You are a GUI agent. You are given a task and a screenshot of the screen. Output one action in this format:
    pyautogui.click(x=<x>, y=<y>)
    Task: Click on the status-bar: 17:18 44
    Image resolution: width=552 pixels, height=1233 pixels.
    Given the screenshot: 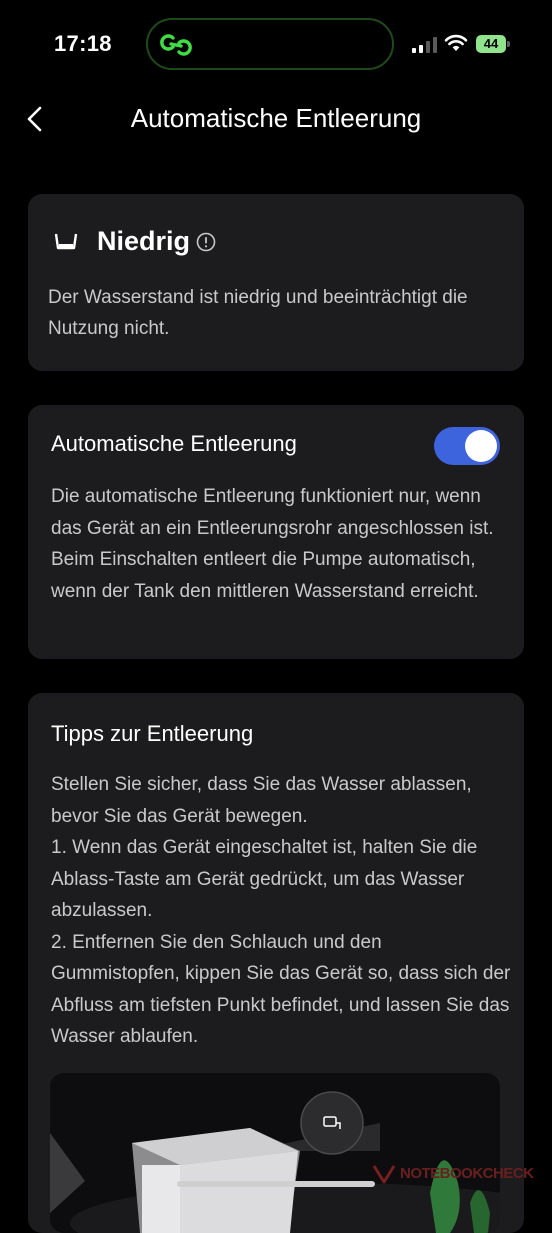 What is the action you would take?
    pyautogui.click(x=276, y=45)
    